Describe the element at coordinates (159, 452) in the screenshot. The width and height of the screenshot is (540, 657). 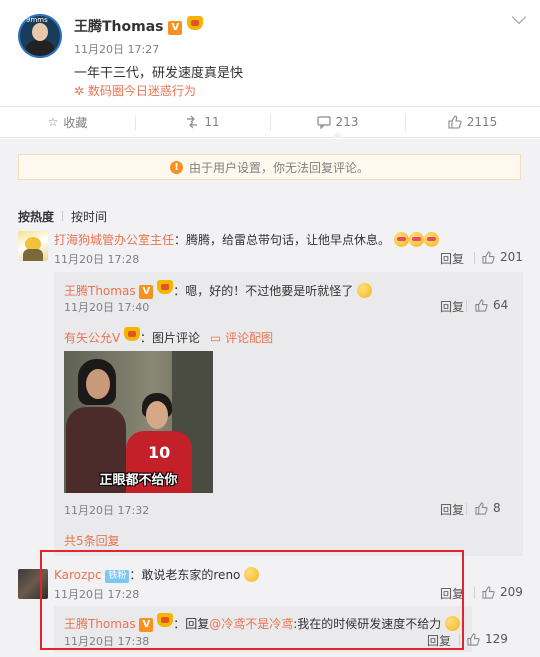
I see `jersey-number: 10` at that location.